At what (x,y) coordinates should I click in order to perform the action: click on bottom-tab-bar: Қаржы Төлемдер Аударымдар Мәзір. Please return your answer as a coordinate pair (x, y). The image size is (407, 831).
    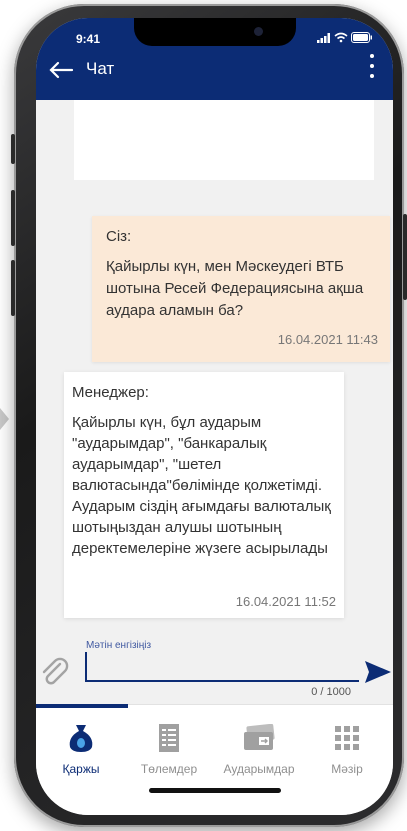
    Looking at the image, I should click on (214, 759).